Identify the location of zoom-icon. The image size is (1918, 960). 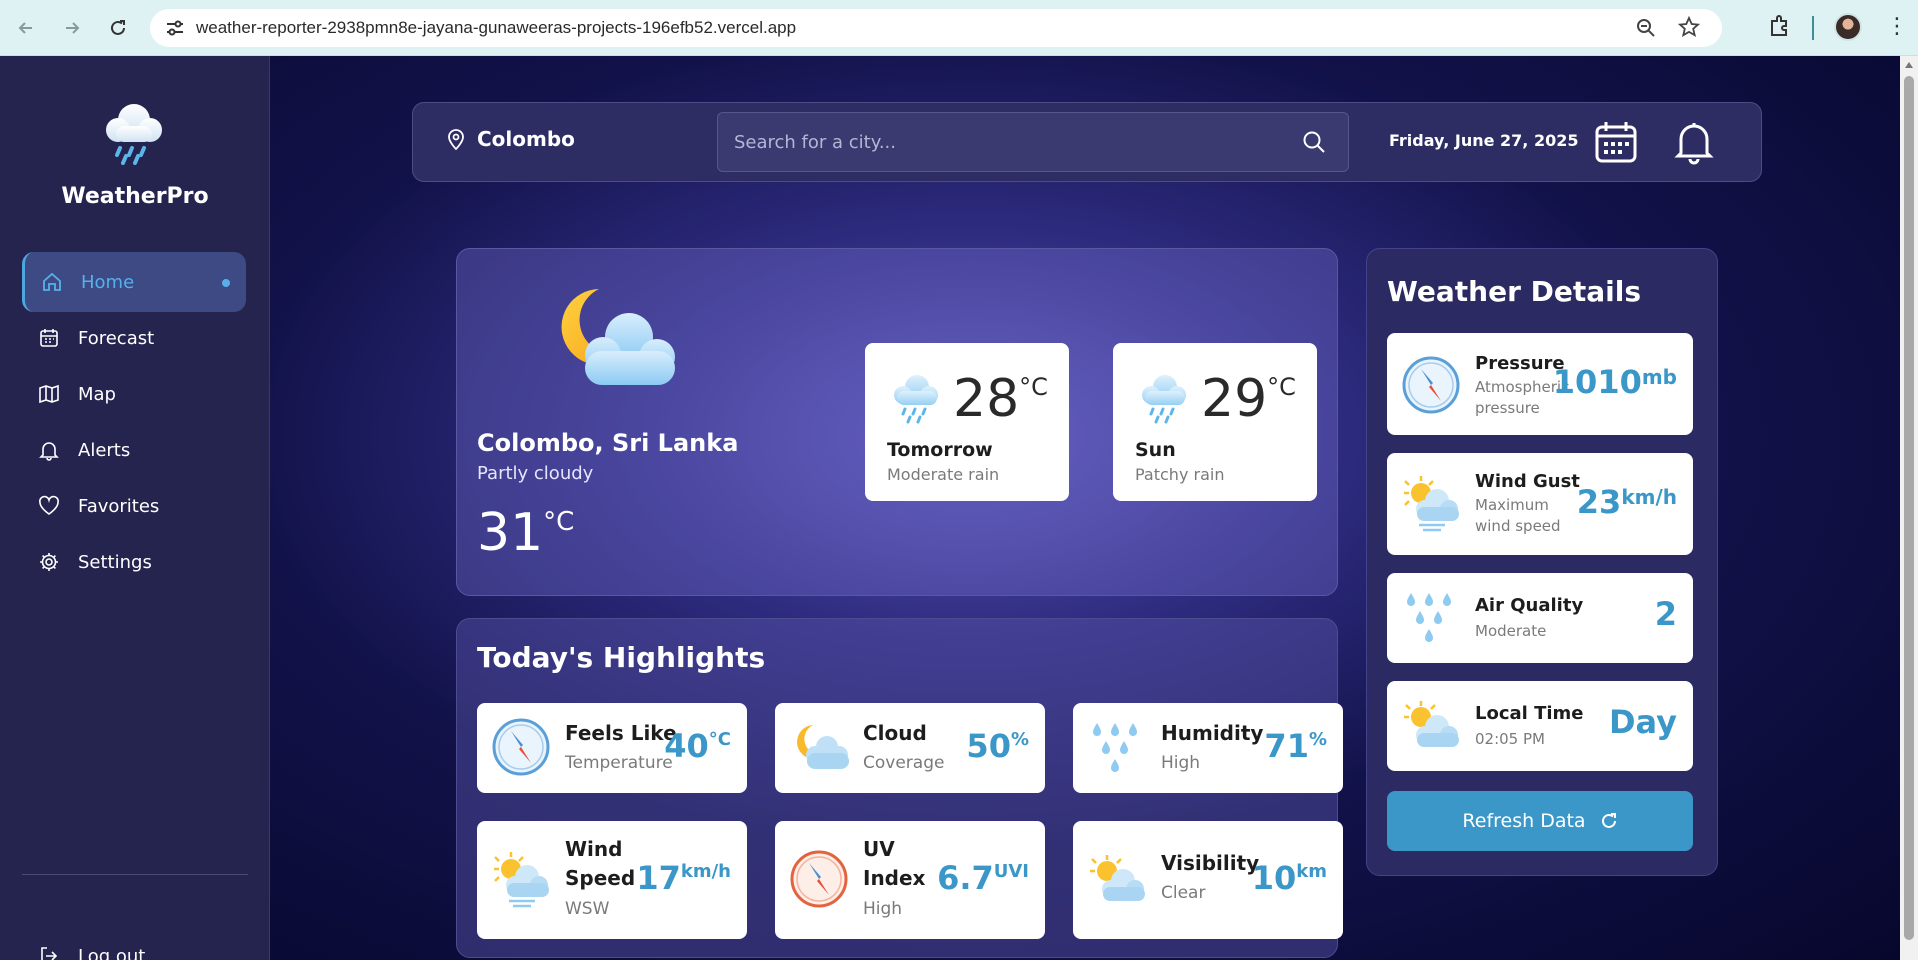
(1646, 28).